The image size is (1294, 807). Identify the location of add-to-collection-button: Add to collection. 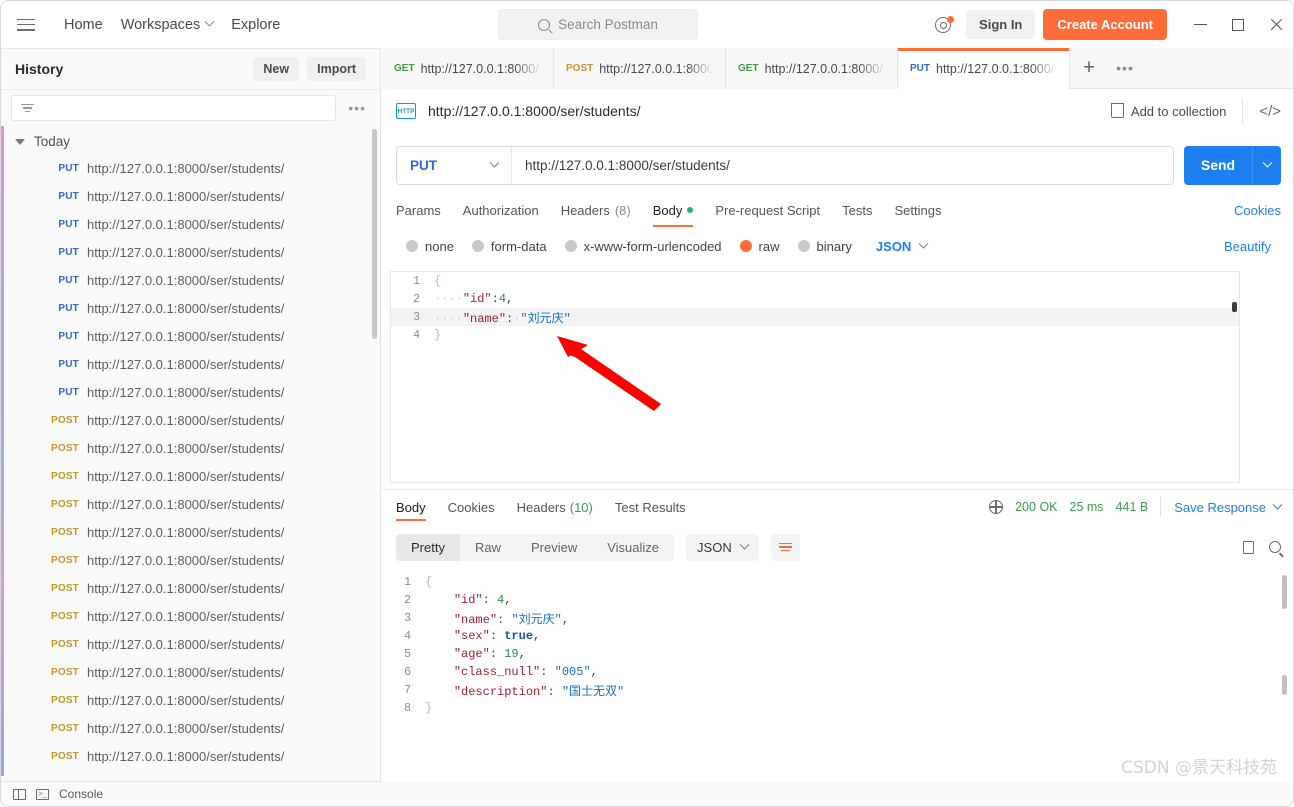
(1168, 110).